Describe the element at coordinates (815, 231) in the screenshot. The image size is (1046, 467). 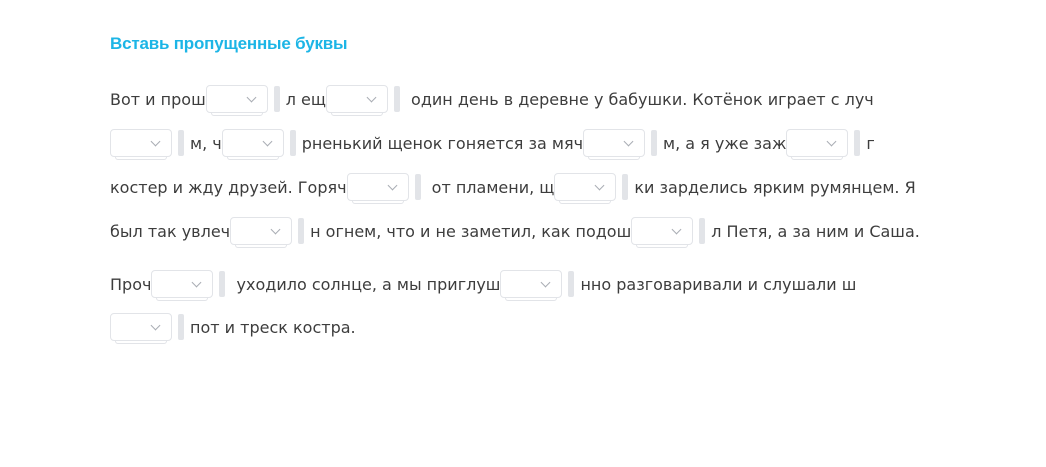
I see `text-fragment: л Петя, а за ним и Саша.` at that location.